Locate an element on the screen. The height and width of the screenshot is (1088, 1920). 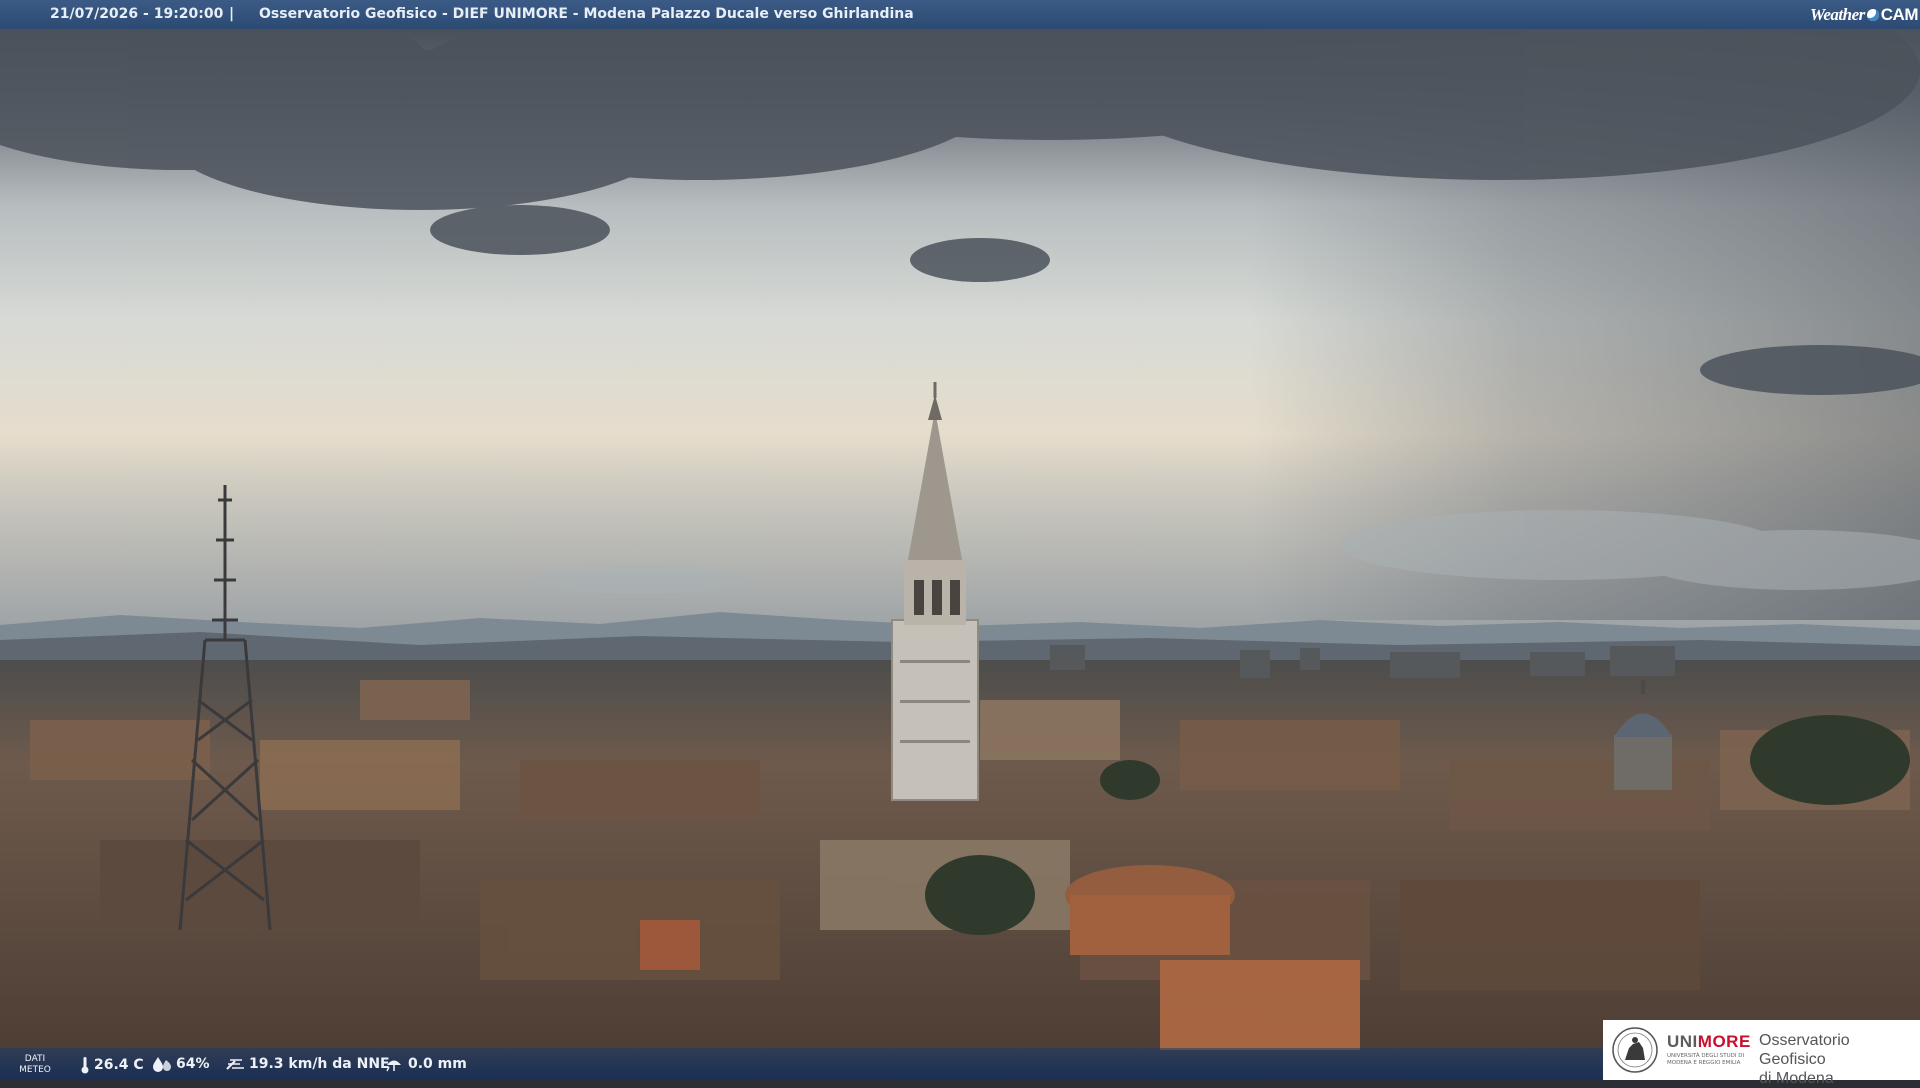
timestamp: 21/07/2026 - 19:20:00 is located at coordinates (137, 14).